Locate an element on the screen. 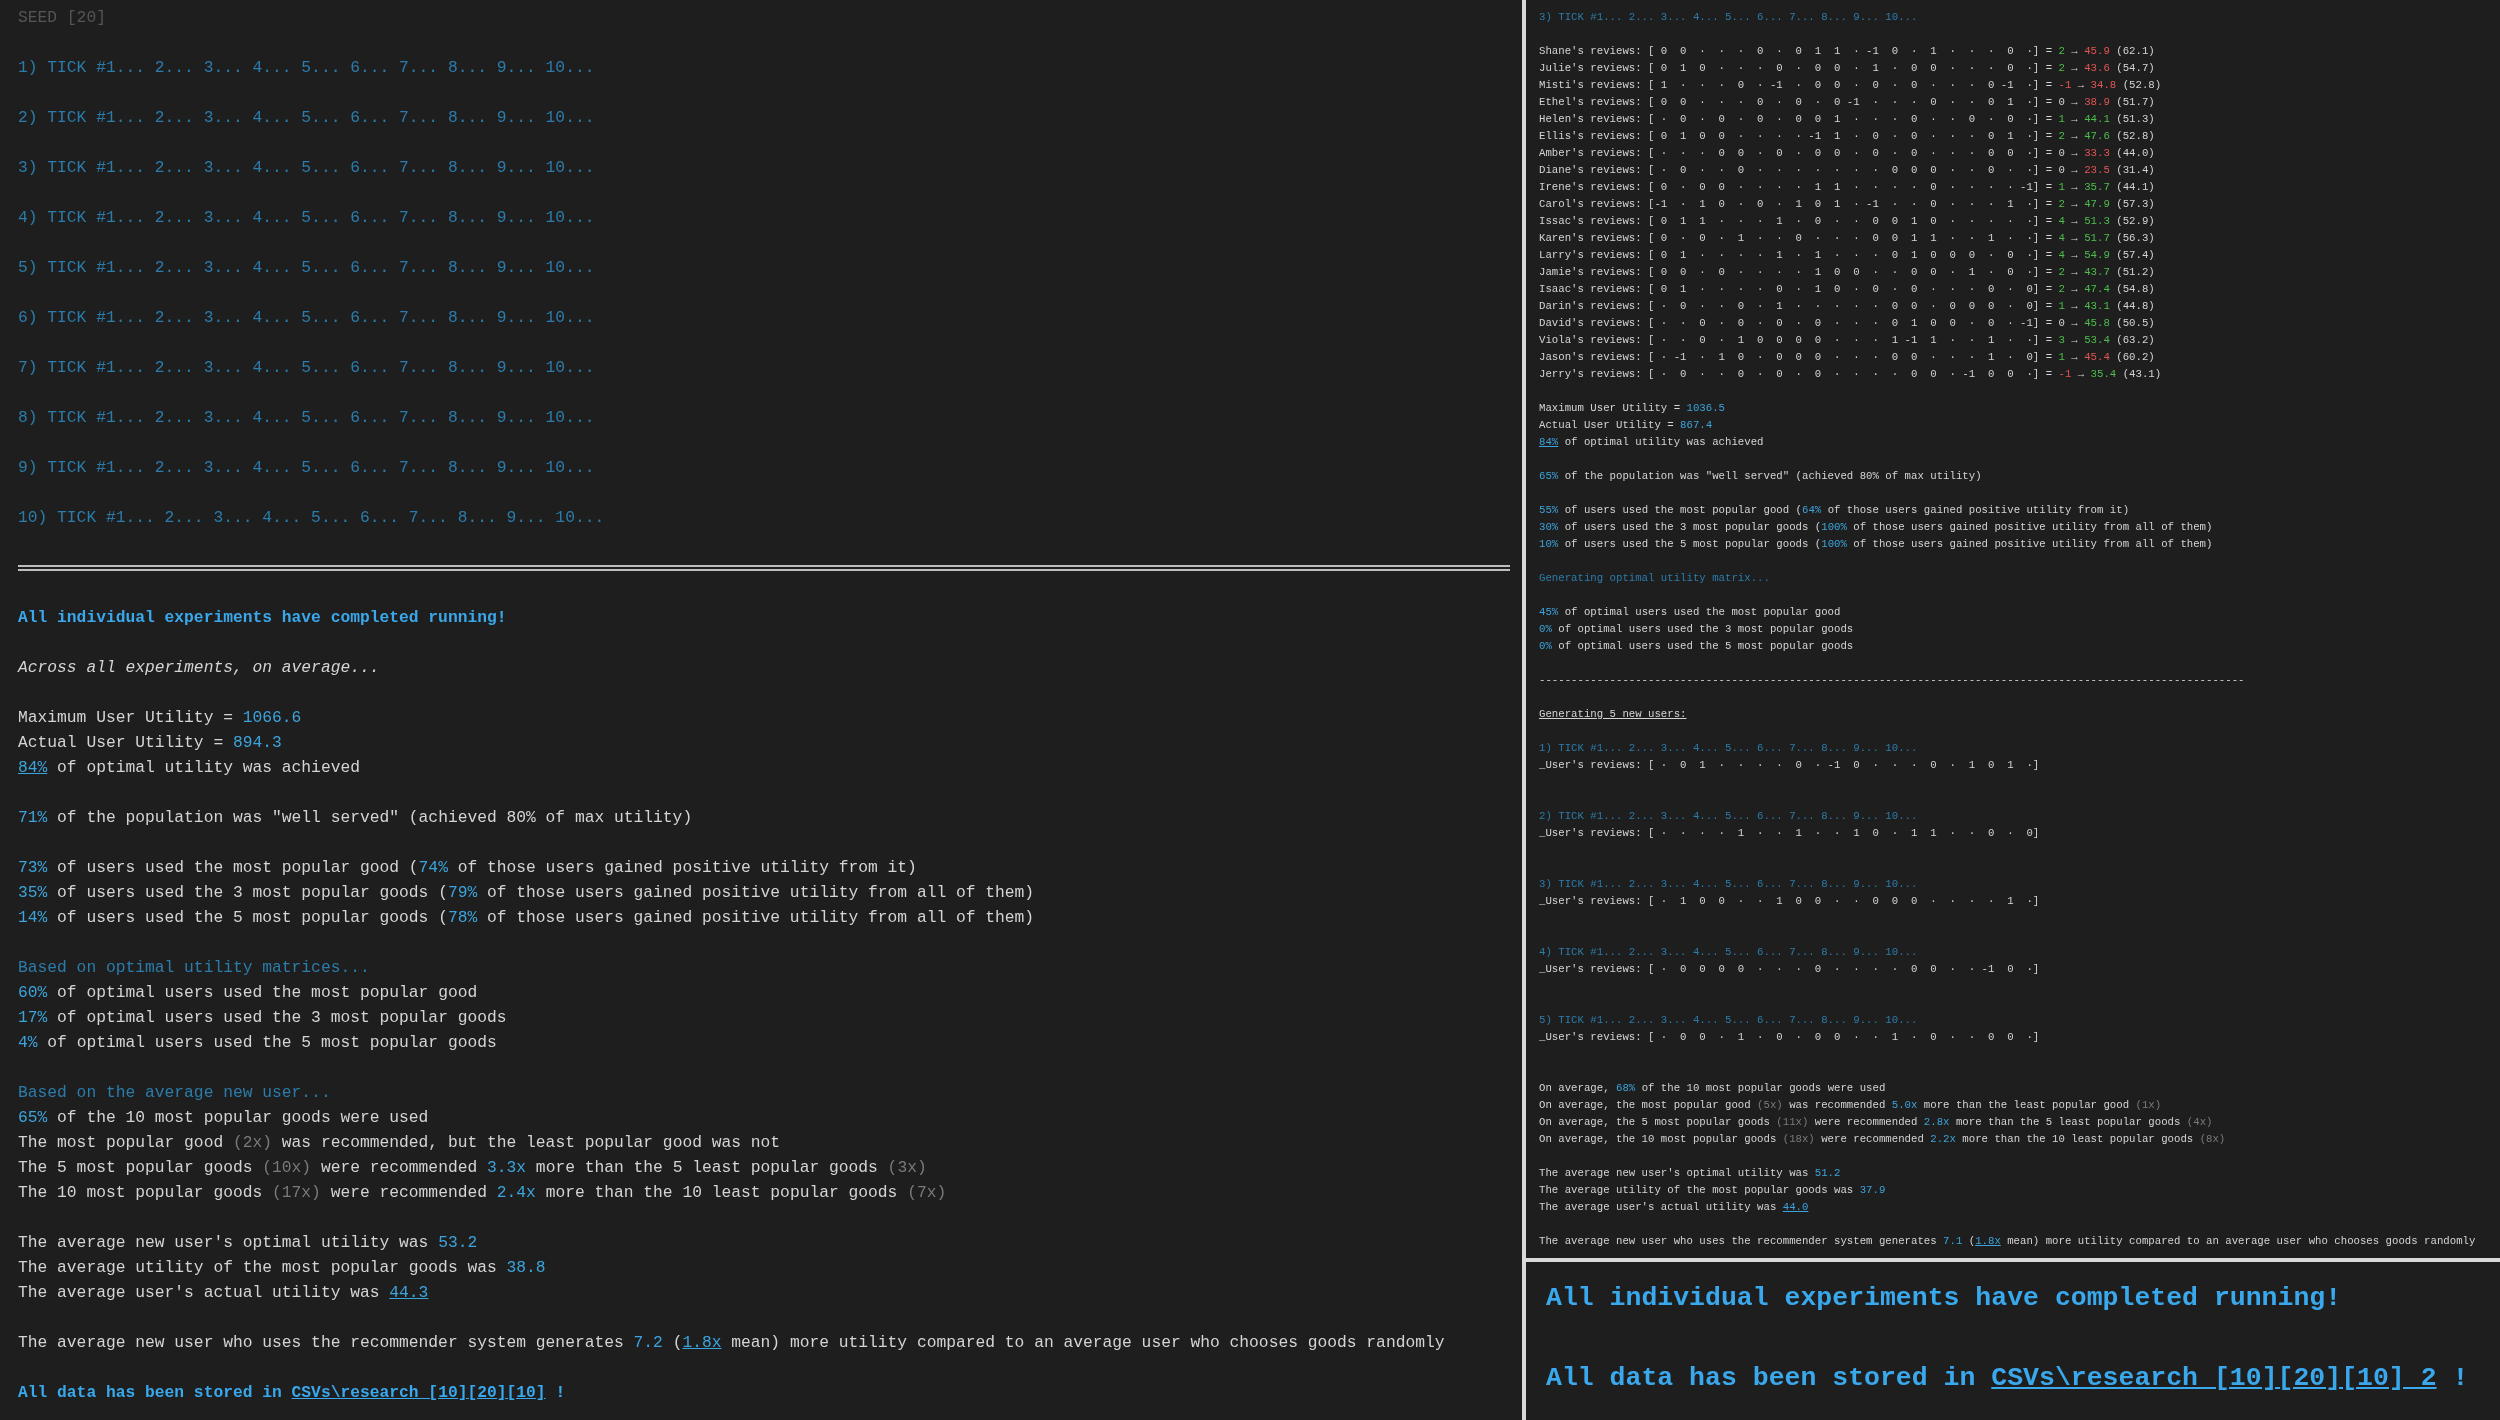 The height and width of the screenshot is (1420, 2500). terminal-line: The average user's actual utility was 44.0 is located at coordinates (1674, 1207).